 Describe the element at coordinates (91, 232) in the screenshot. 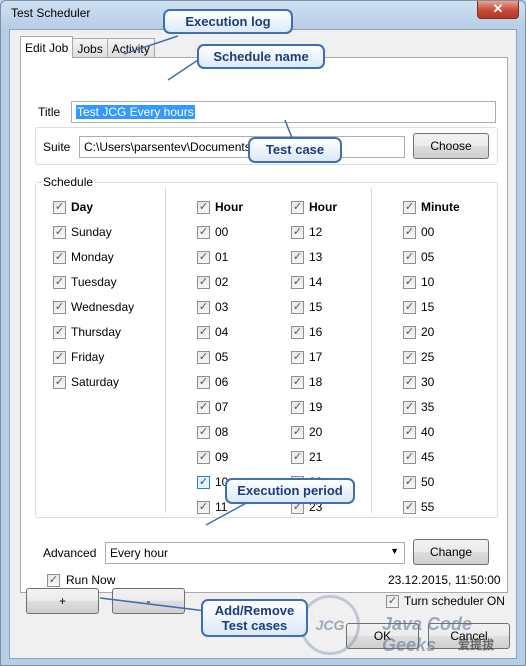

I see `day-label: Sunday` at that location.